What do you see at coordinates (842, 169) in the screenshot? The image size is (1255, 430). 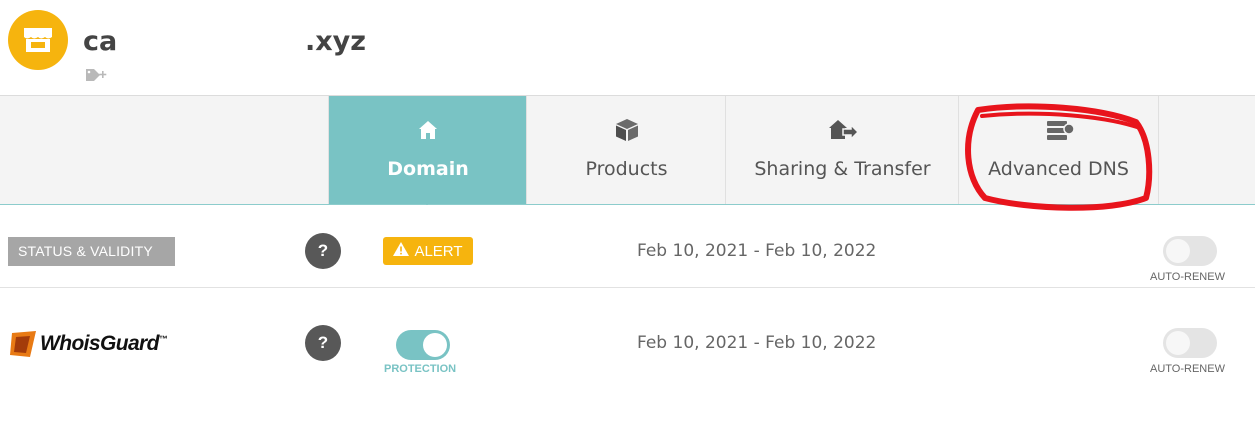 I see `tab-sharing-transfer-label: Sharing & Transfer` at bounding box center [842, 169].